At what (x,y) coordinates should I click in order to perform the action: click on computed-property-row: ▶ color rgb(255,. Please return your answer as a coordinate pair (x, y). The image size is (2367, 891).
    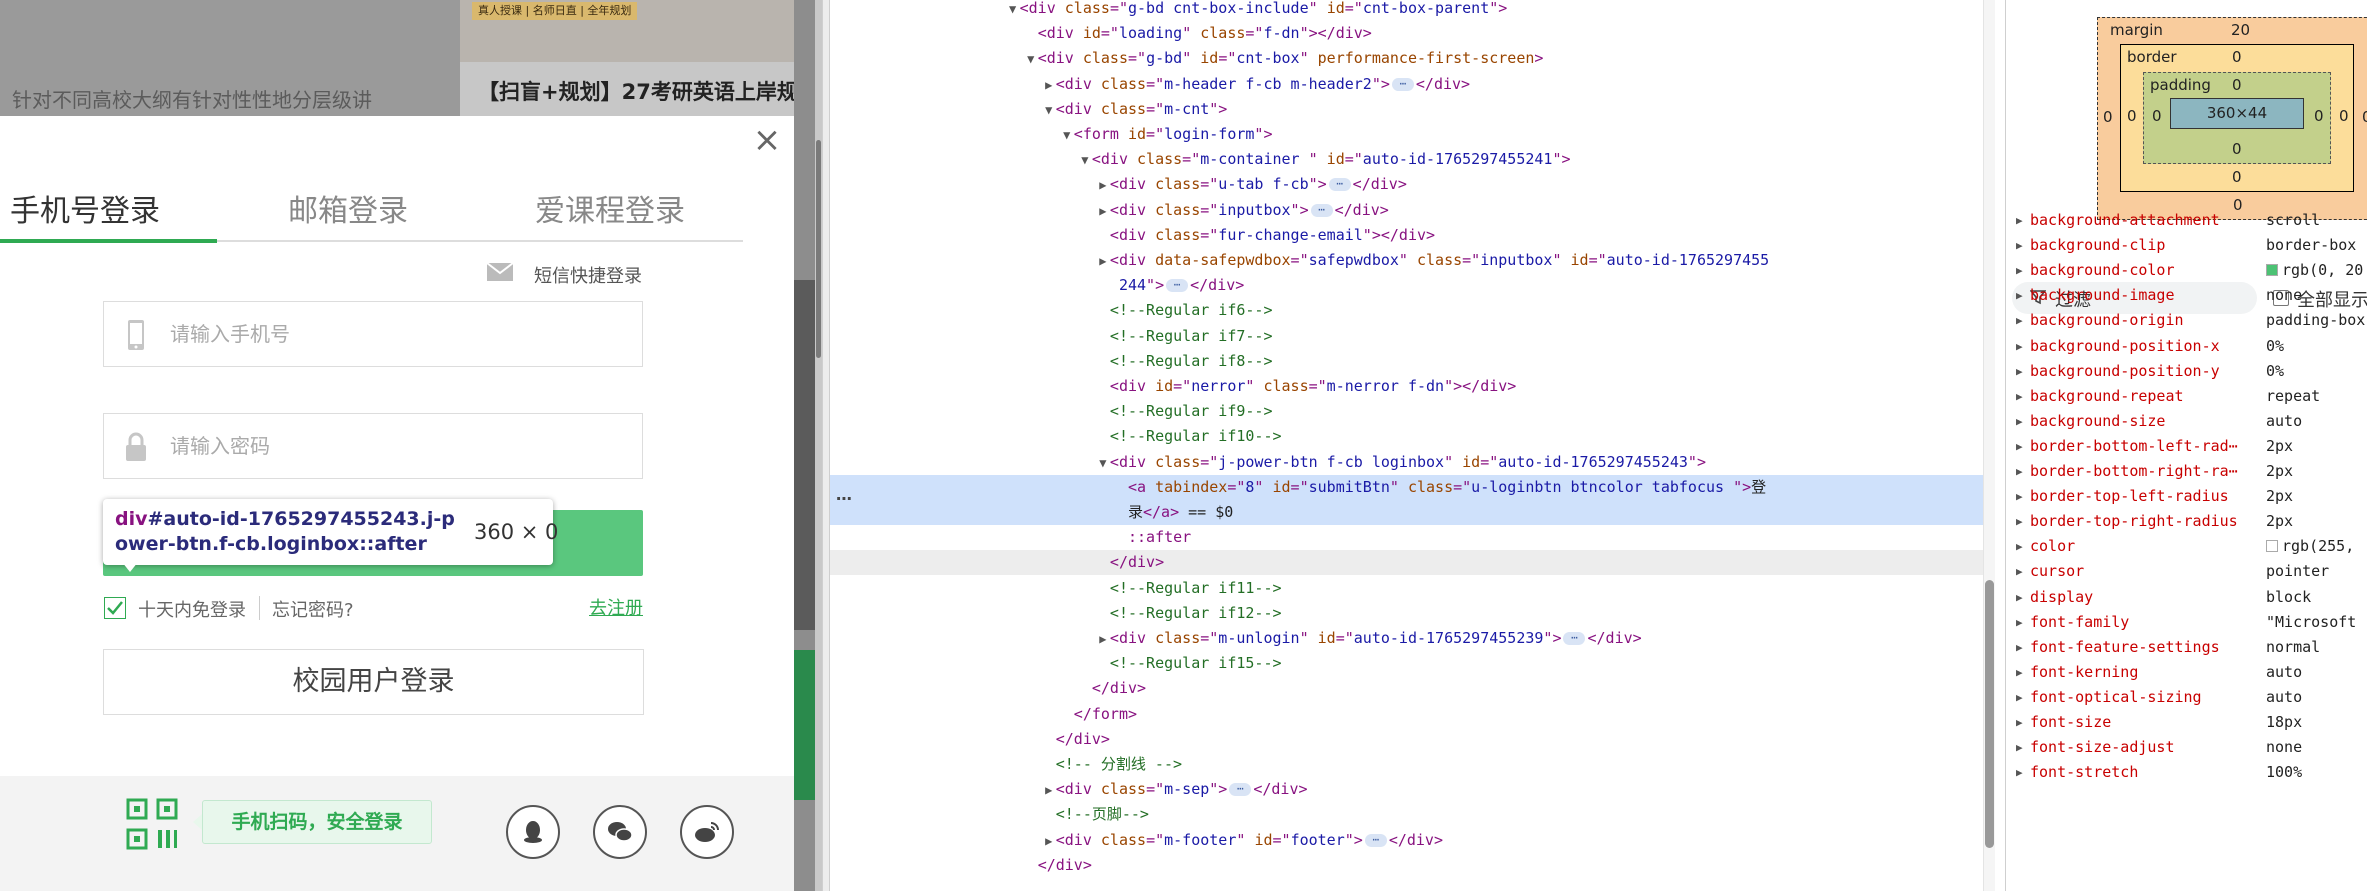
    Looking at the image, I should click on (2189, 546).